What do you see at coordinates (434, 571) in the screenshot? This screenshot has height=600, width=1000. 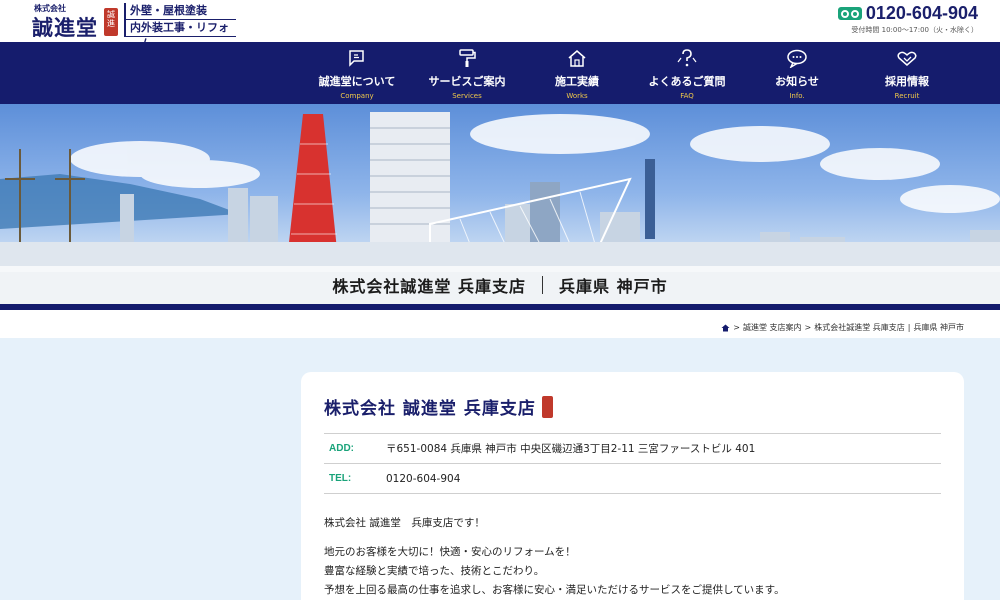 I see `branch-body-line: 豊富な経験と実績で培った、技術とこだわり。` at bounding box center [434, 571].